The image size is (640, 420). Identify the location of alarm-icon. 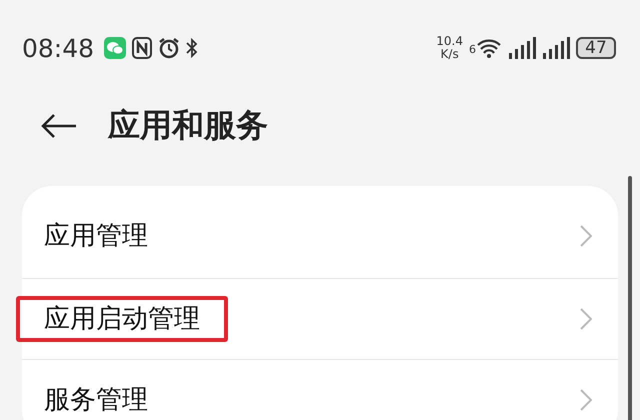
(169, 48).